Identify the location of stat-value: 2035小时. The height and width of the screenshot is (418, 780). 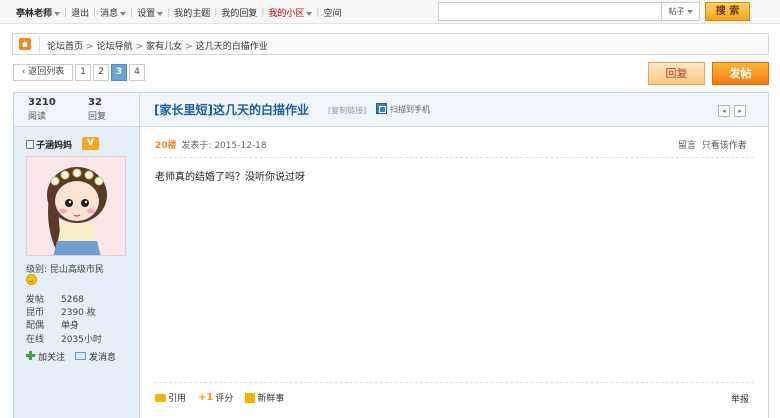
(81, 340).